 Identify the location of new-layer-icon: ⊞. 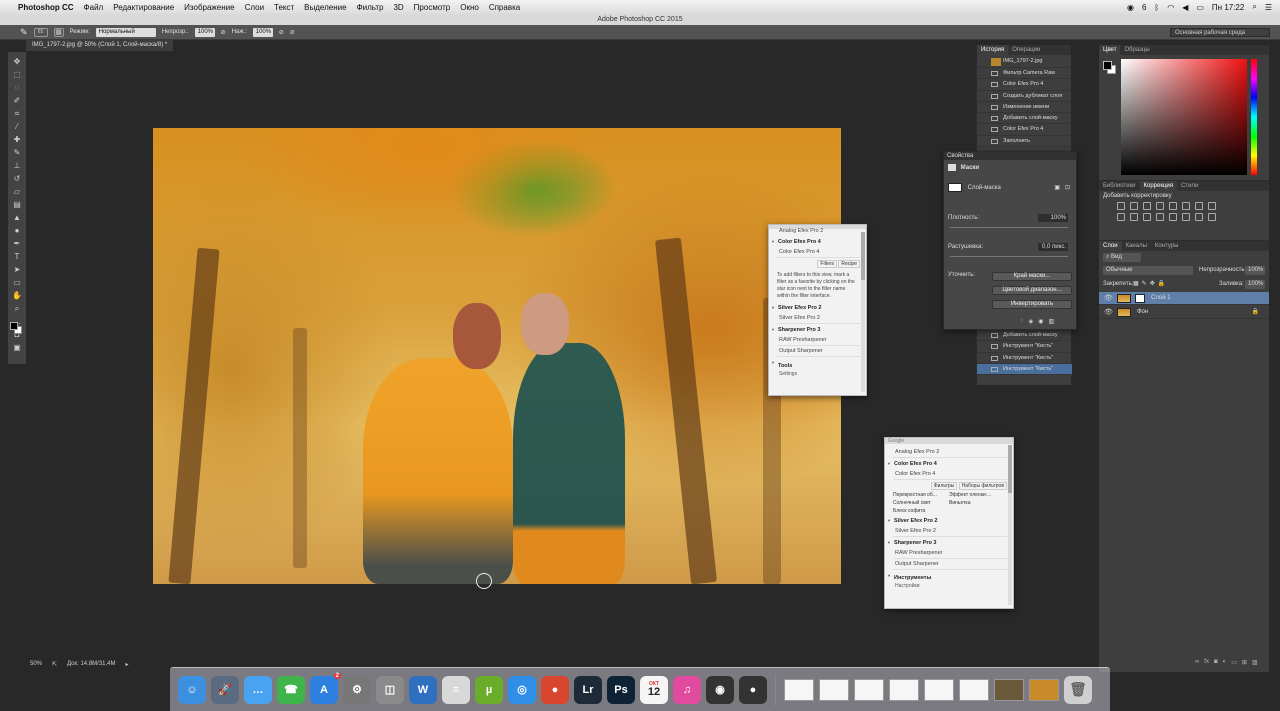
(1244, 662).